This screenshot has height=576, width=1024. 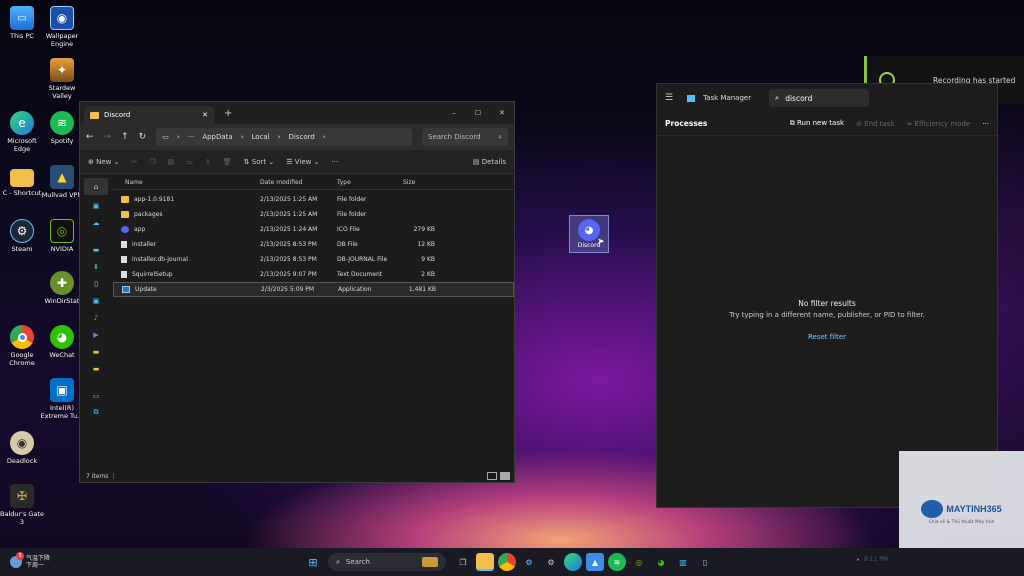 What do you see at coordinates (465, 137) in the screenshot?
I see `explorer-search-input: Search Discord ⌕` at bounding box center [465, 137].